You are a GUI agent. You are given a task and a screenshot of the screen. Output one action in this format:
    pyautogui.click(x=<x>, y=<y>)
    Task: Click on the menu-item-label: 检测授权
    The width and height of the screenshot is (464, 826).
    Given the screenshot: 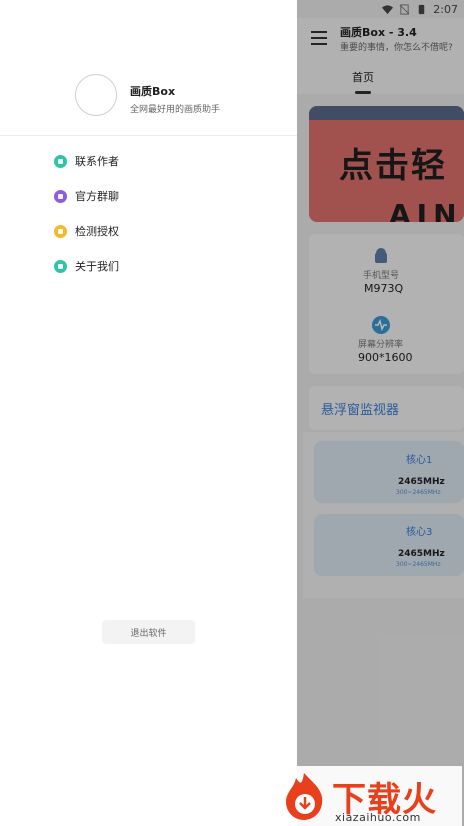 What is the action you would take?
    pyautogui.click(x=97, y=231)
    